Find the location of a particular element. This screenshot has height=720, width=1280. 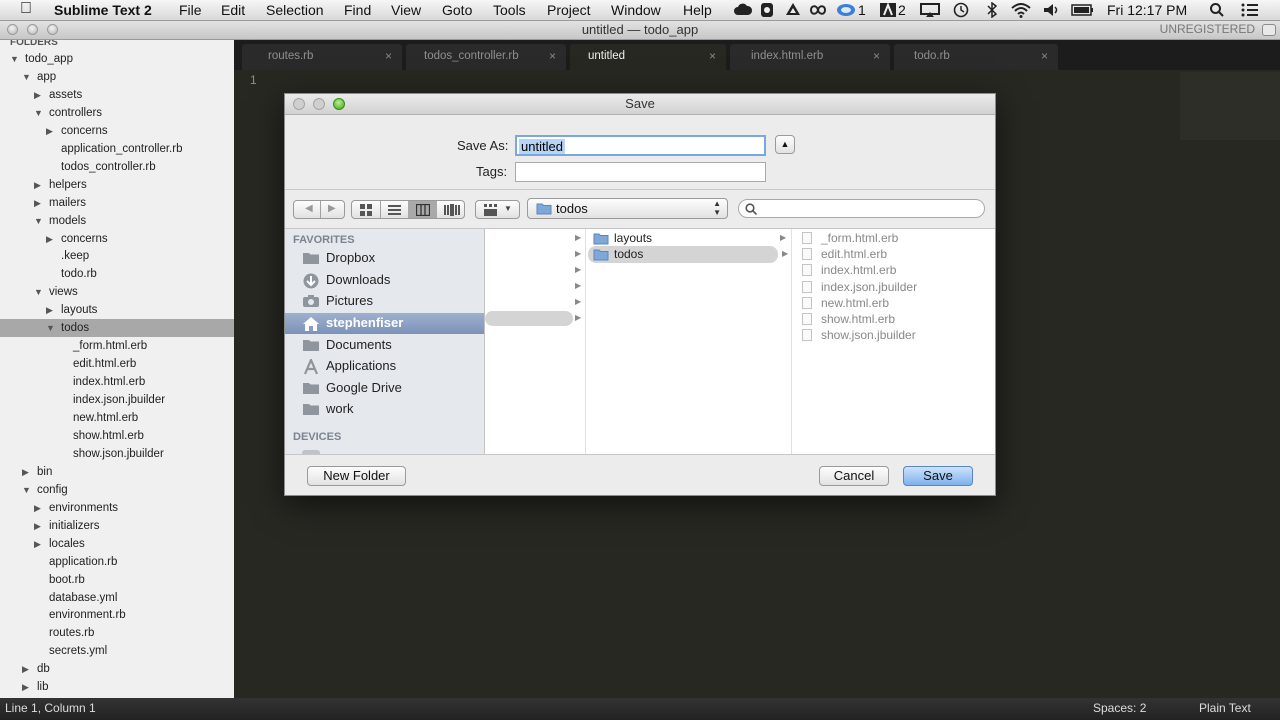

sidebar-item: index.html.erb is located at coordinates (117, 382).